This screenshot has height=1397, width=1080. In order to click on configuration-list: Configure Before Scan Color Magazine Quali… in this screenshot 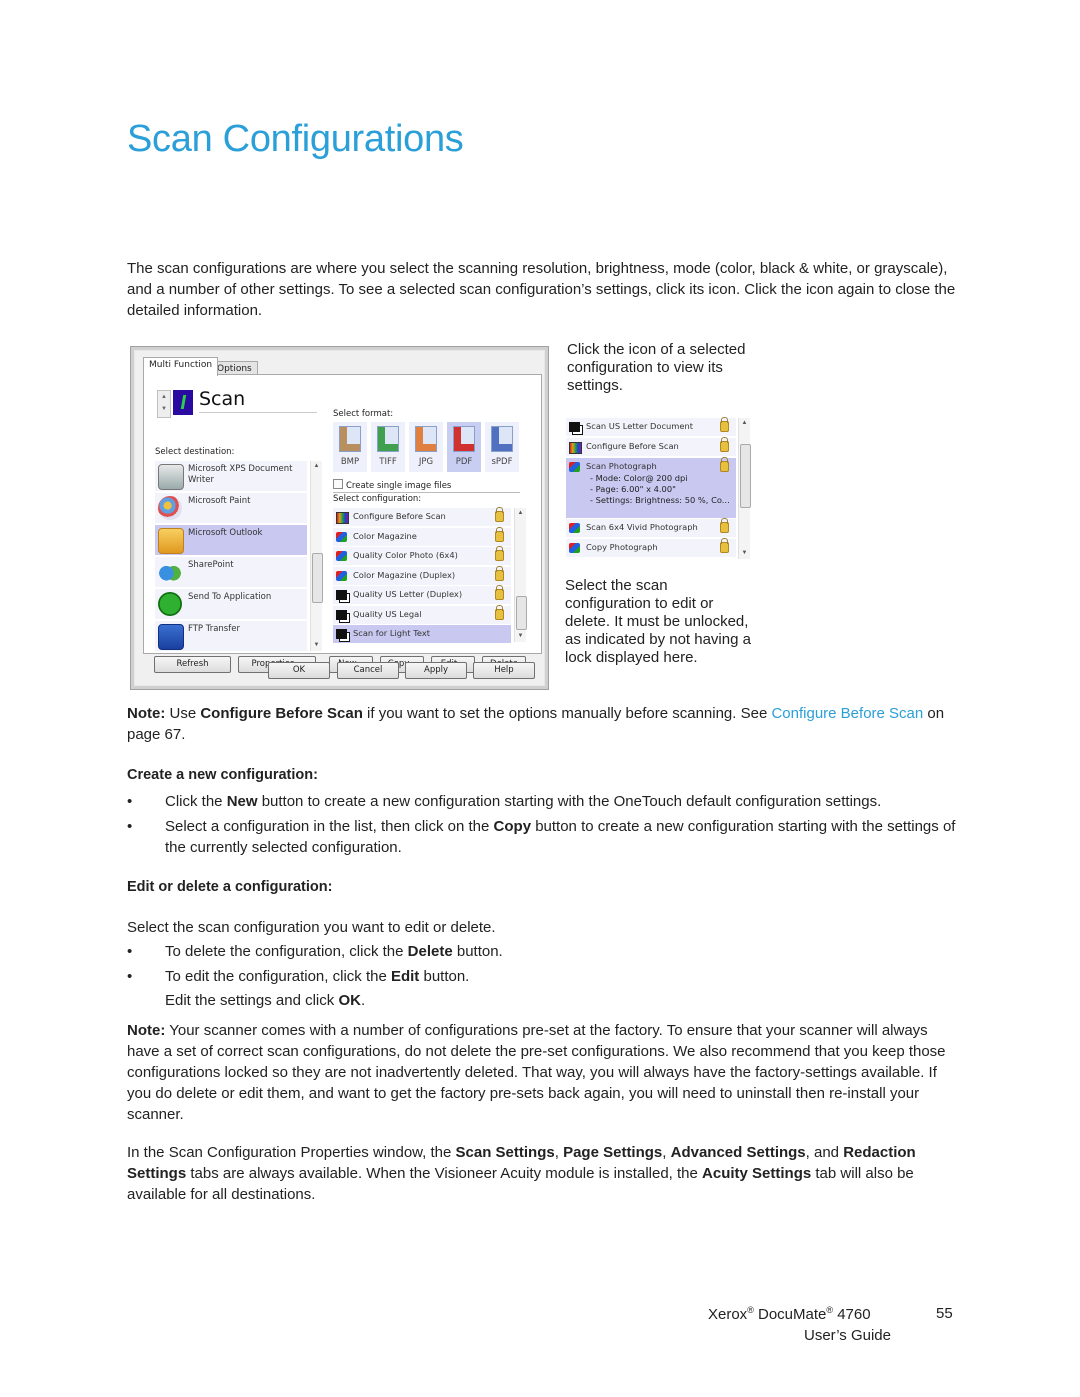, I will do `click(429, 575)`.